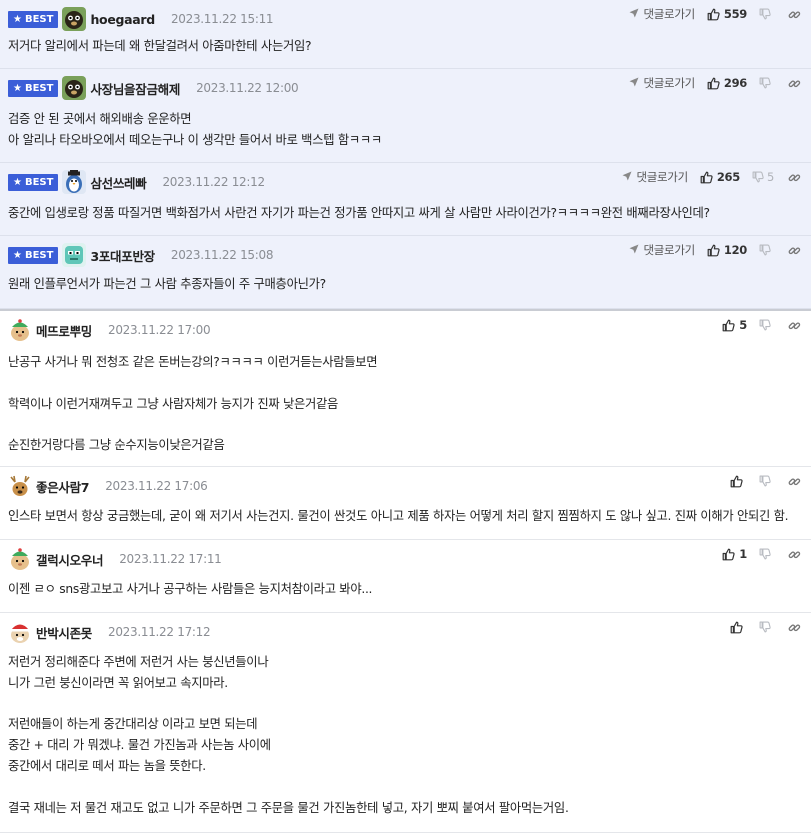 This screenshot has height=833, width=811. I want to click on comment-actions: 댓글로가기 296, so click(715, 83).